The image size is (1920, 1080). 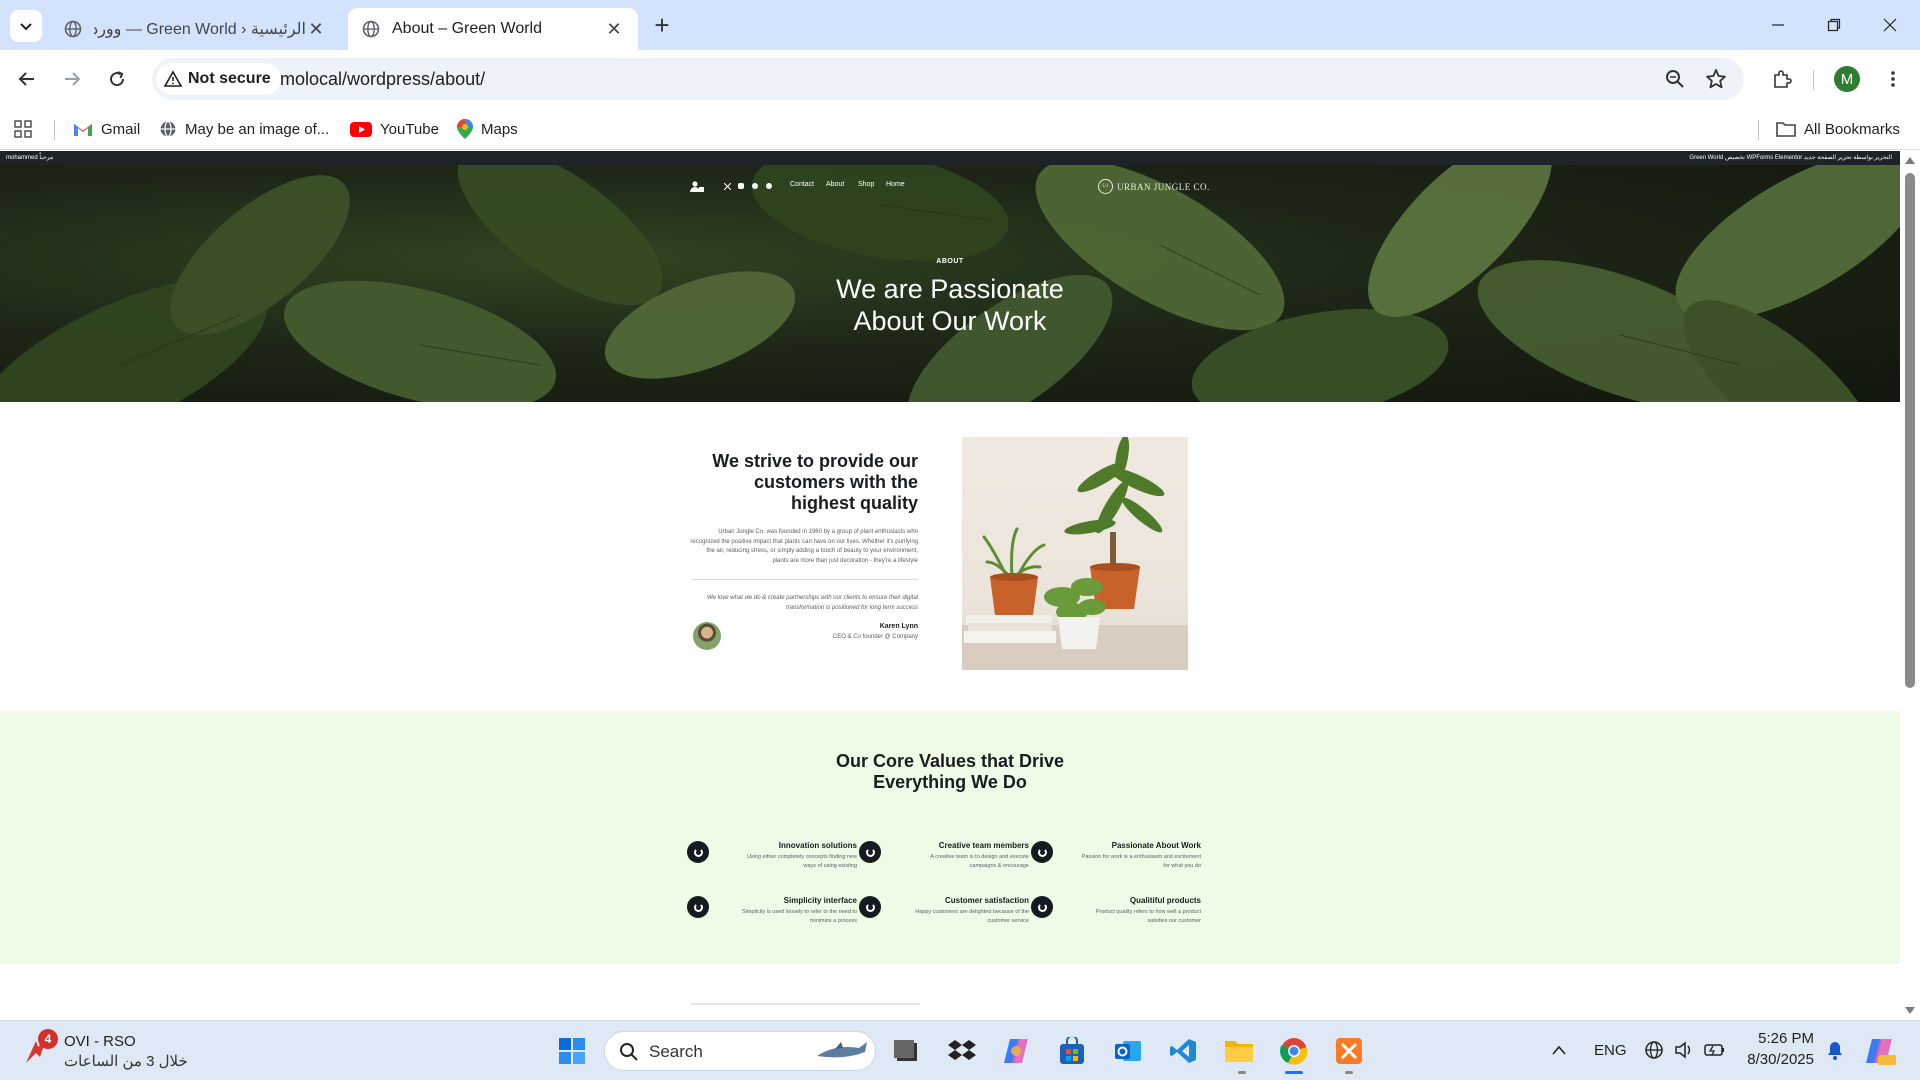 What do you see at coordinates (1777, 1059) in the screenshot?
I see `clock-date: 8/30/2025` at bounding box center [1777, 1059].